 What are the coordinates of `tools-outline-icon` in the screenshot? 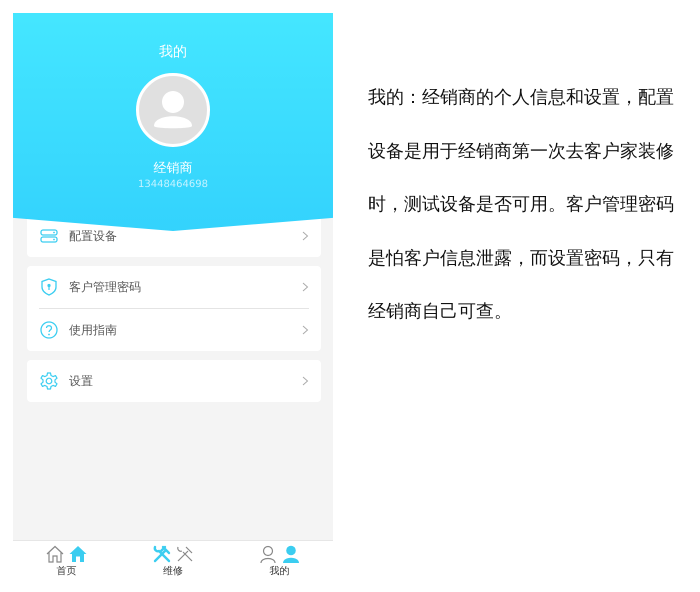 It's located at (184, 554).